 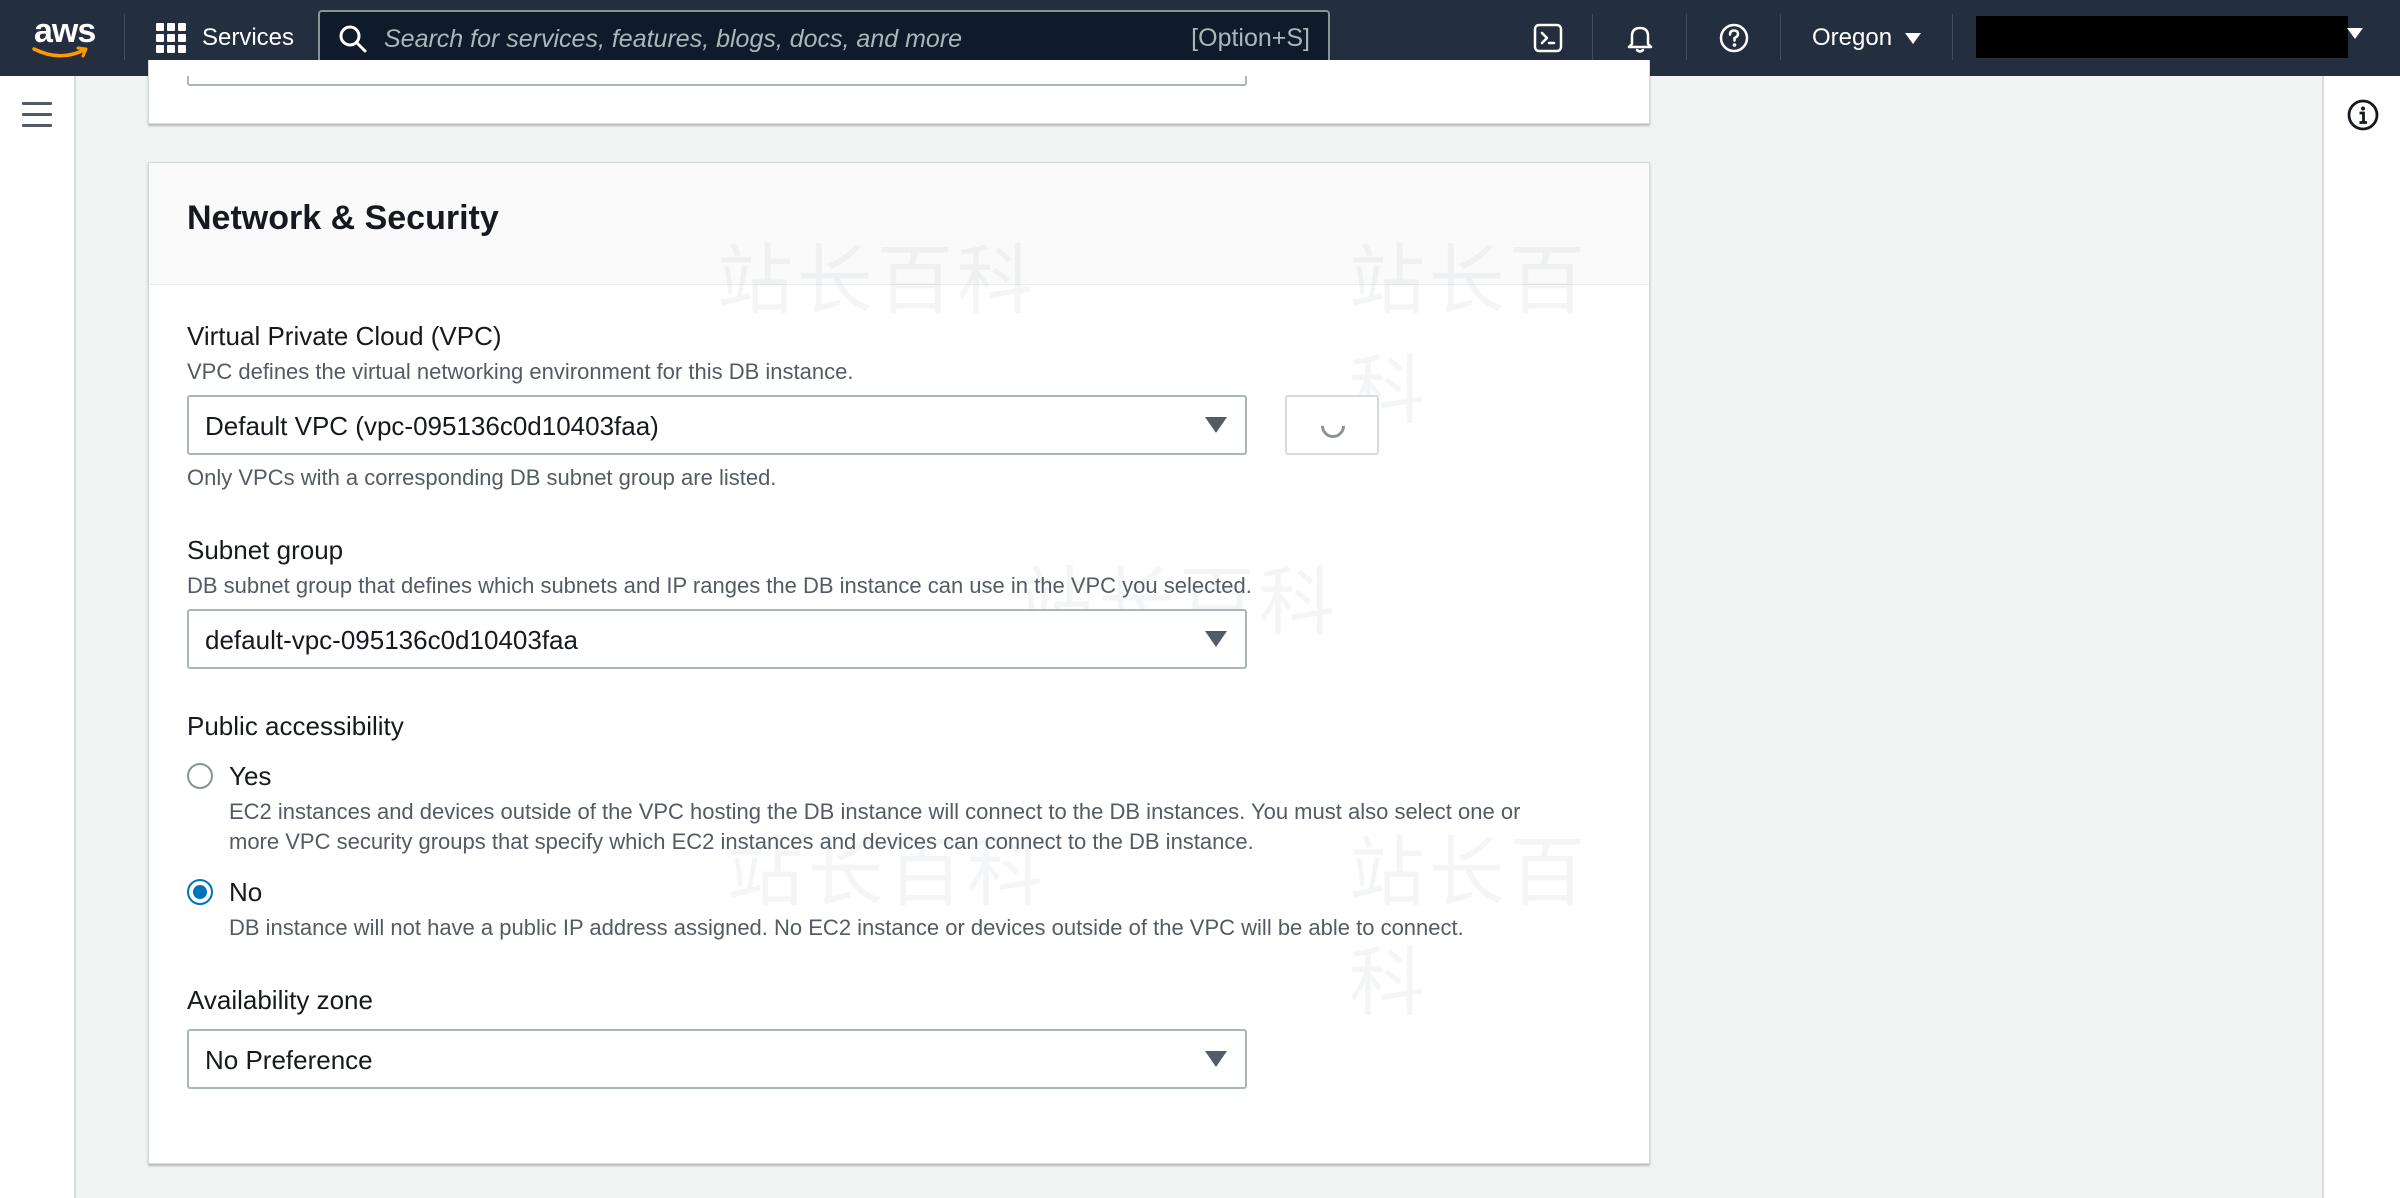 I want to click on vpc-label: Virtual Private Cloud (VPC), so click(x=344, y=336).